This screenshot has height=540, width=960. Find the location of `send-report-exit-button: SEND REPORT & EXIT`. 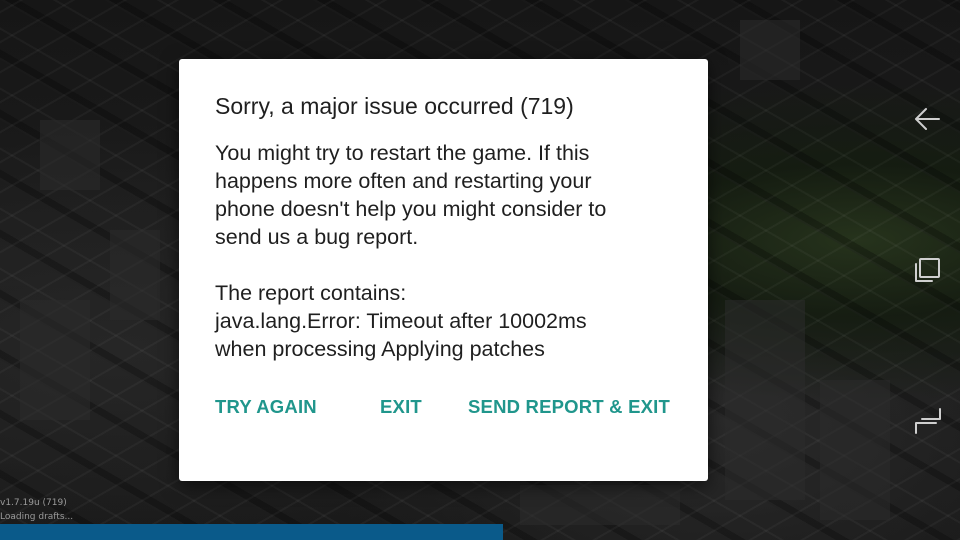

send-report-exit-button: SEND REPORT & EXIT is located at coordinates (569, 407).